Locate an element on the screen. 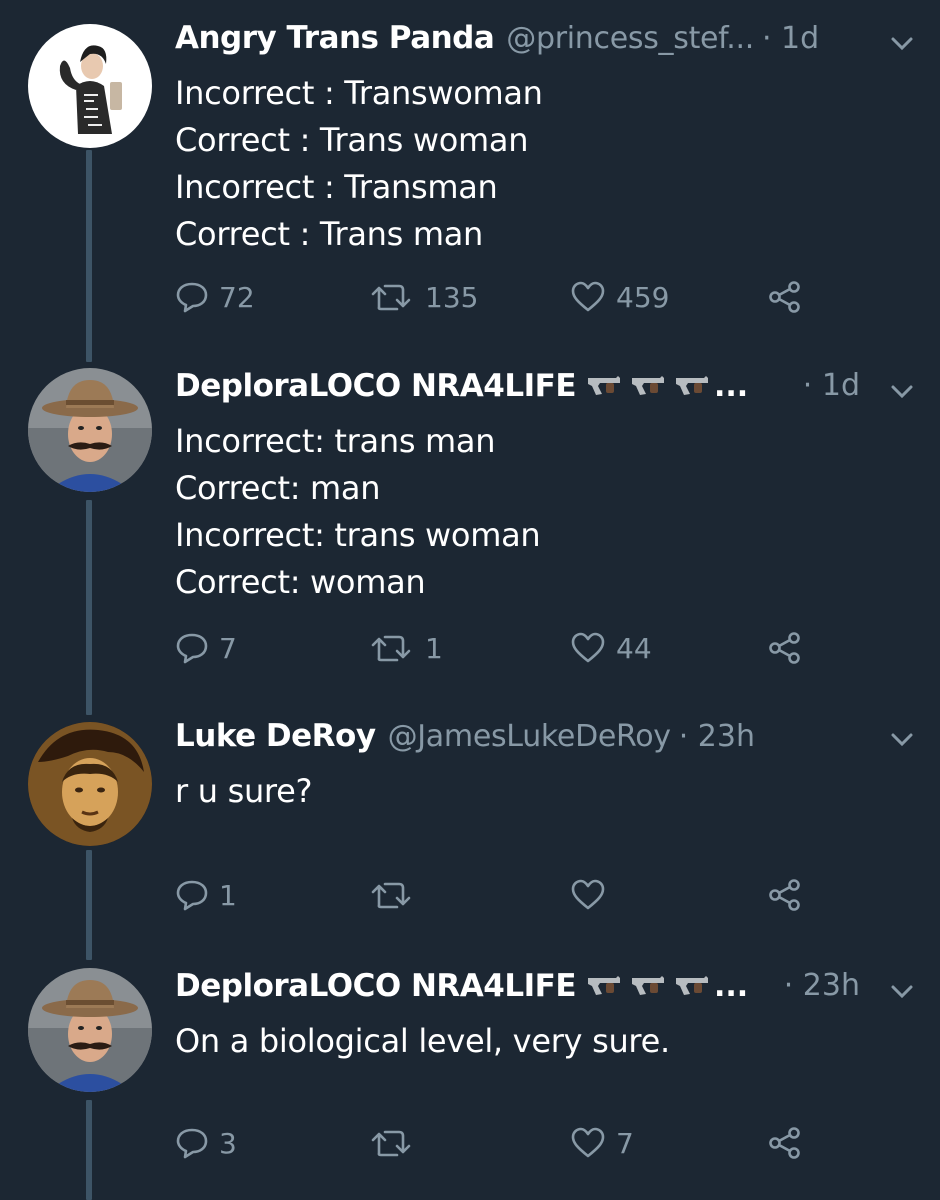 The height and width of the screenshot is (1200, 940). tweet-header: Angry Trans Panda @princess_stef... · 1d is located at coordinates (545, 45).